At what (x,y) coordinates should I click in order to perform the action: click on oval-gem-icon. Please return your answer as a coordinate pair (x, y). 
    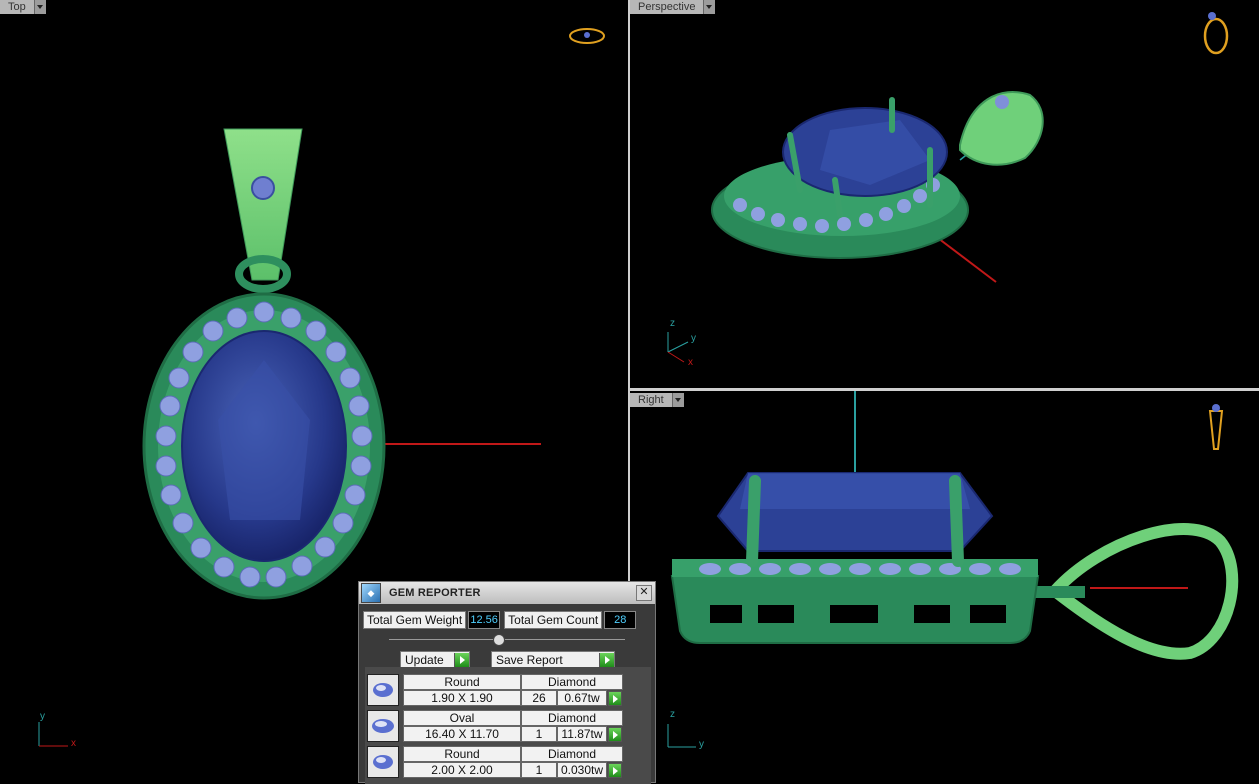
    Looking at the image, I should click on (383, 726).